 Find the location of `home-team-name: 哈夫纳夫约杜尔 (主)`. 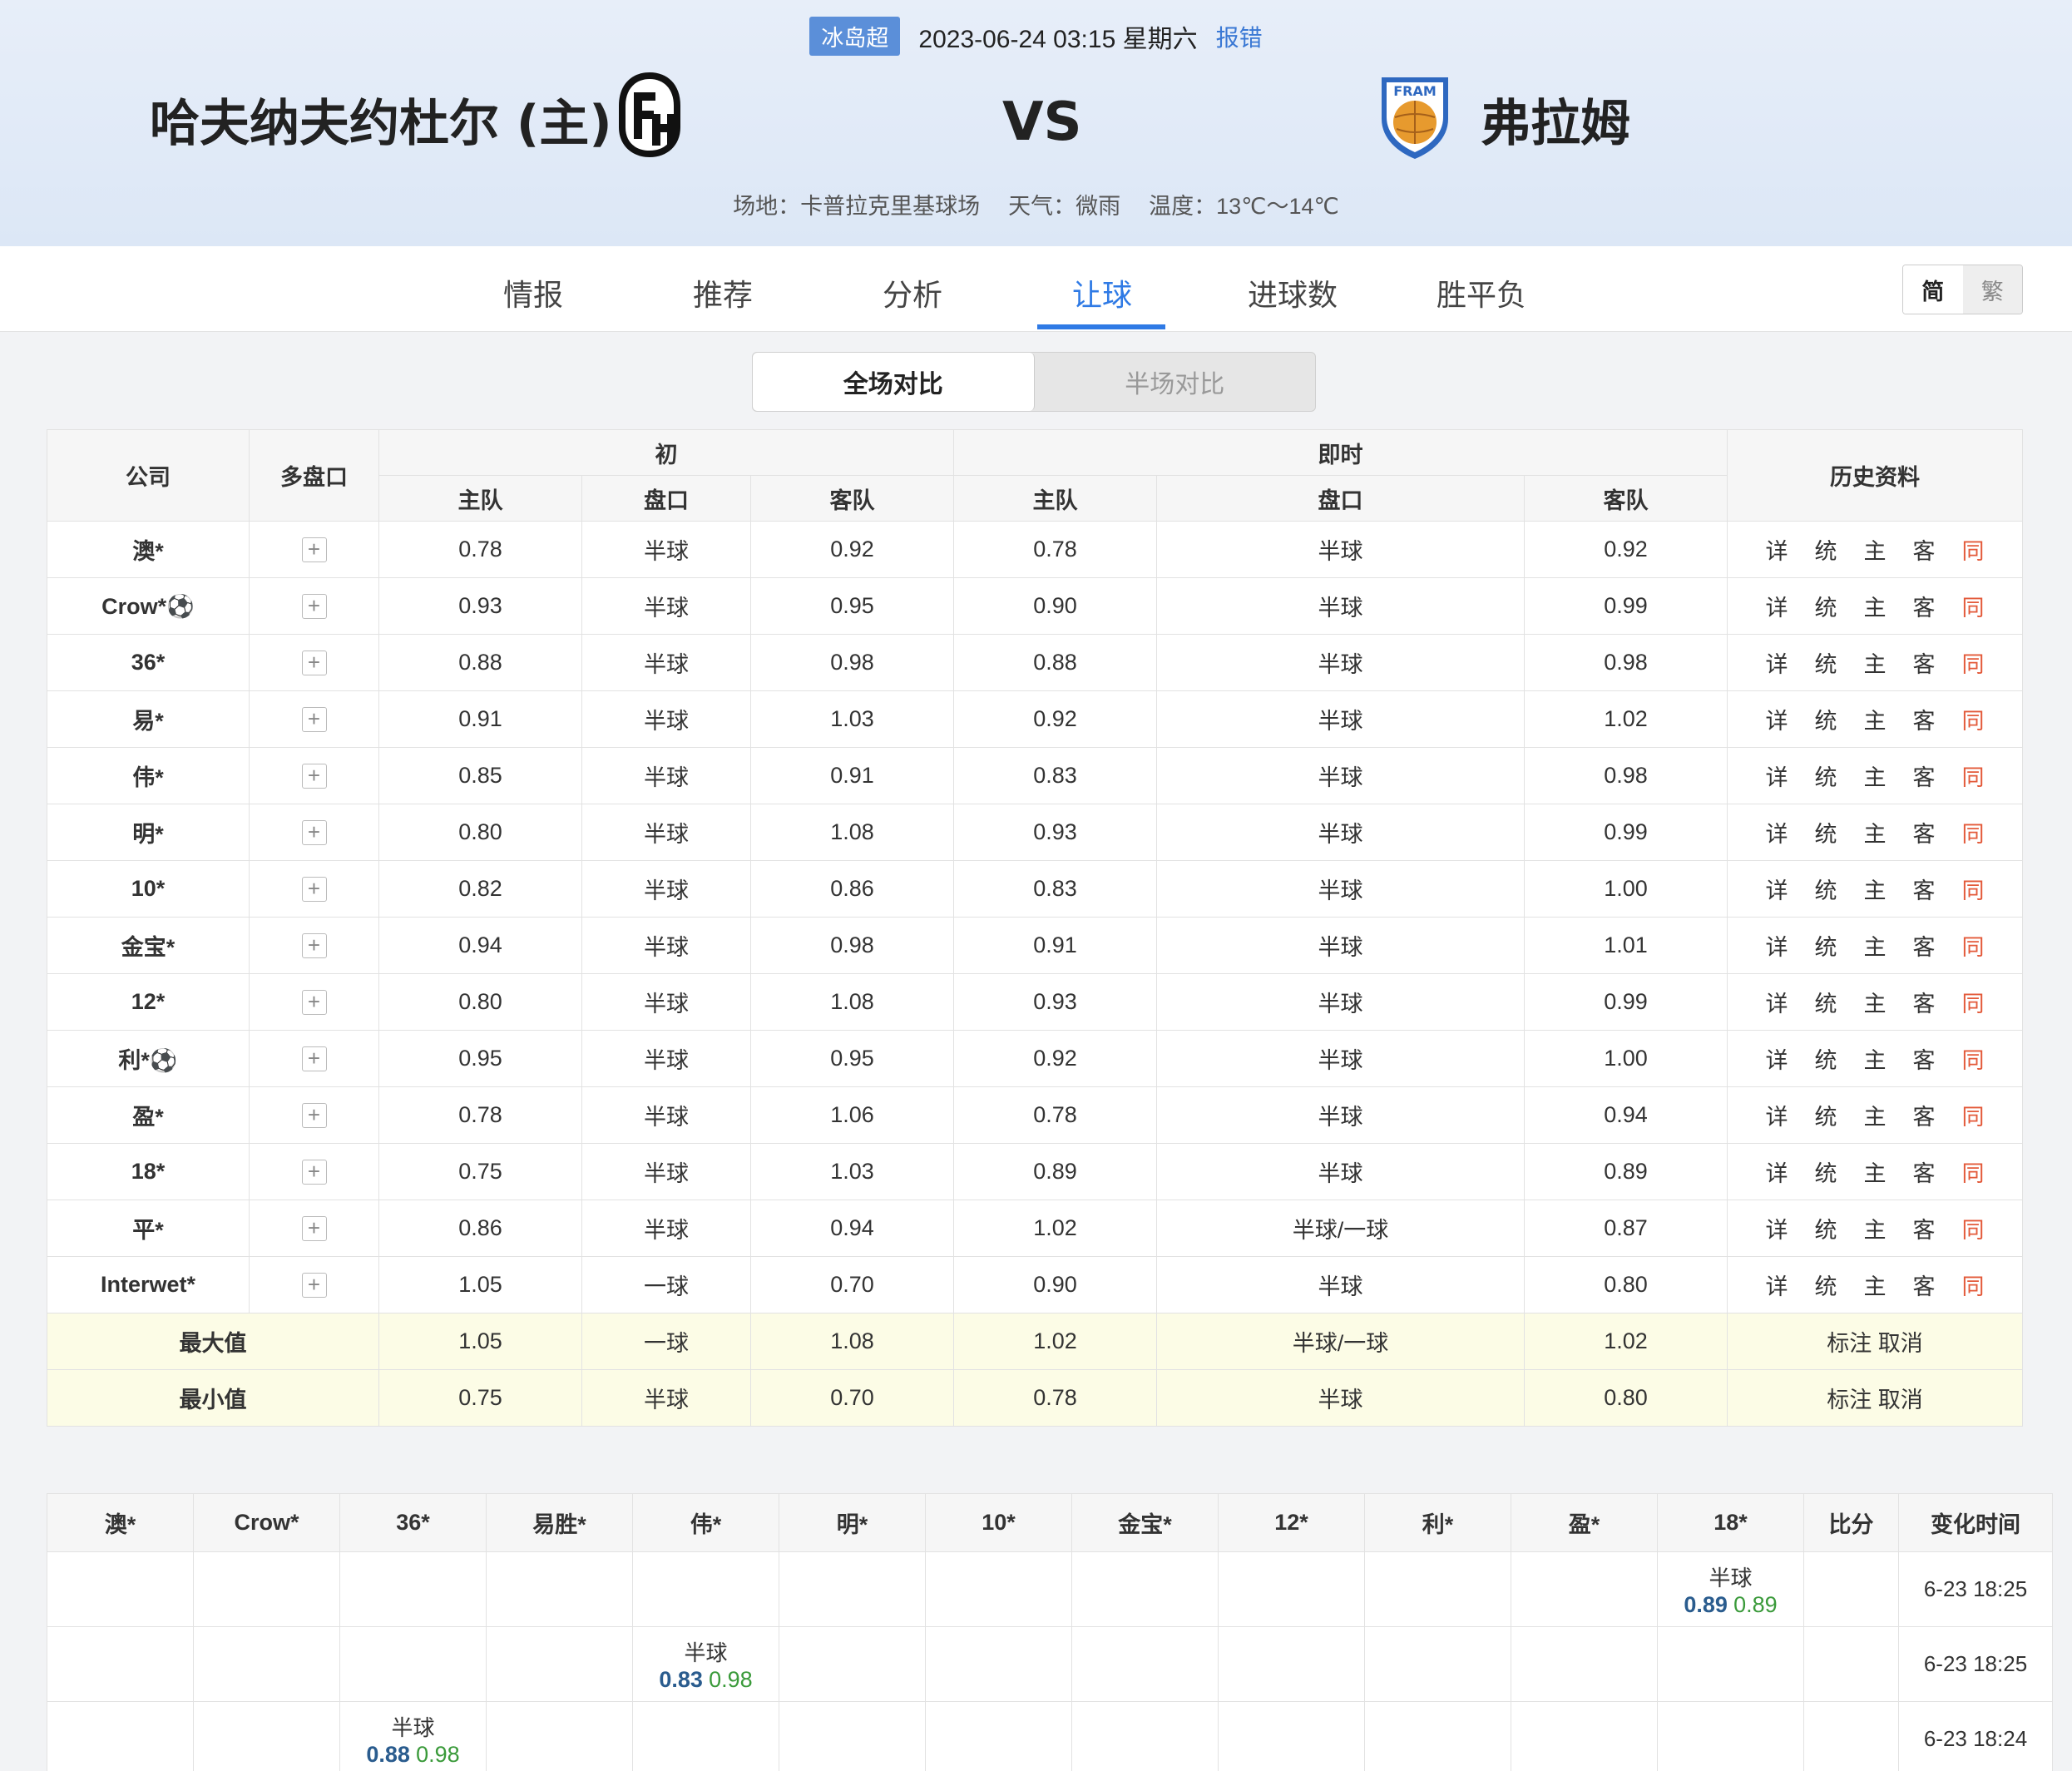

home-team-name: 哈夫纳夫约杜尔 (主) is located at coordinates (381, 120).